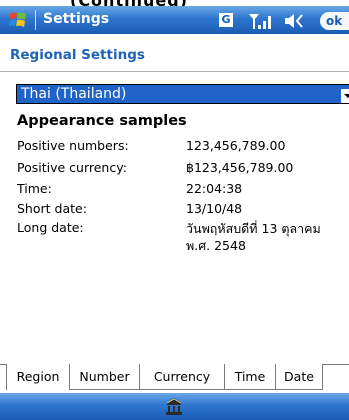 The width and height of the screenshot is (349, 420). I want to click on windows-start-icon, so click(18, 20).